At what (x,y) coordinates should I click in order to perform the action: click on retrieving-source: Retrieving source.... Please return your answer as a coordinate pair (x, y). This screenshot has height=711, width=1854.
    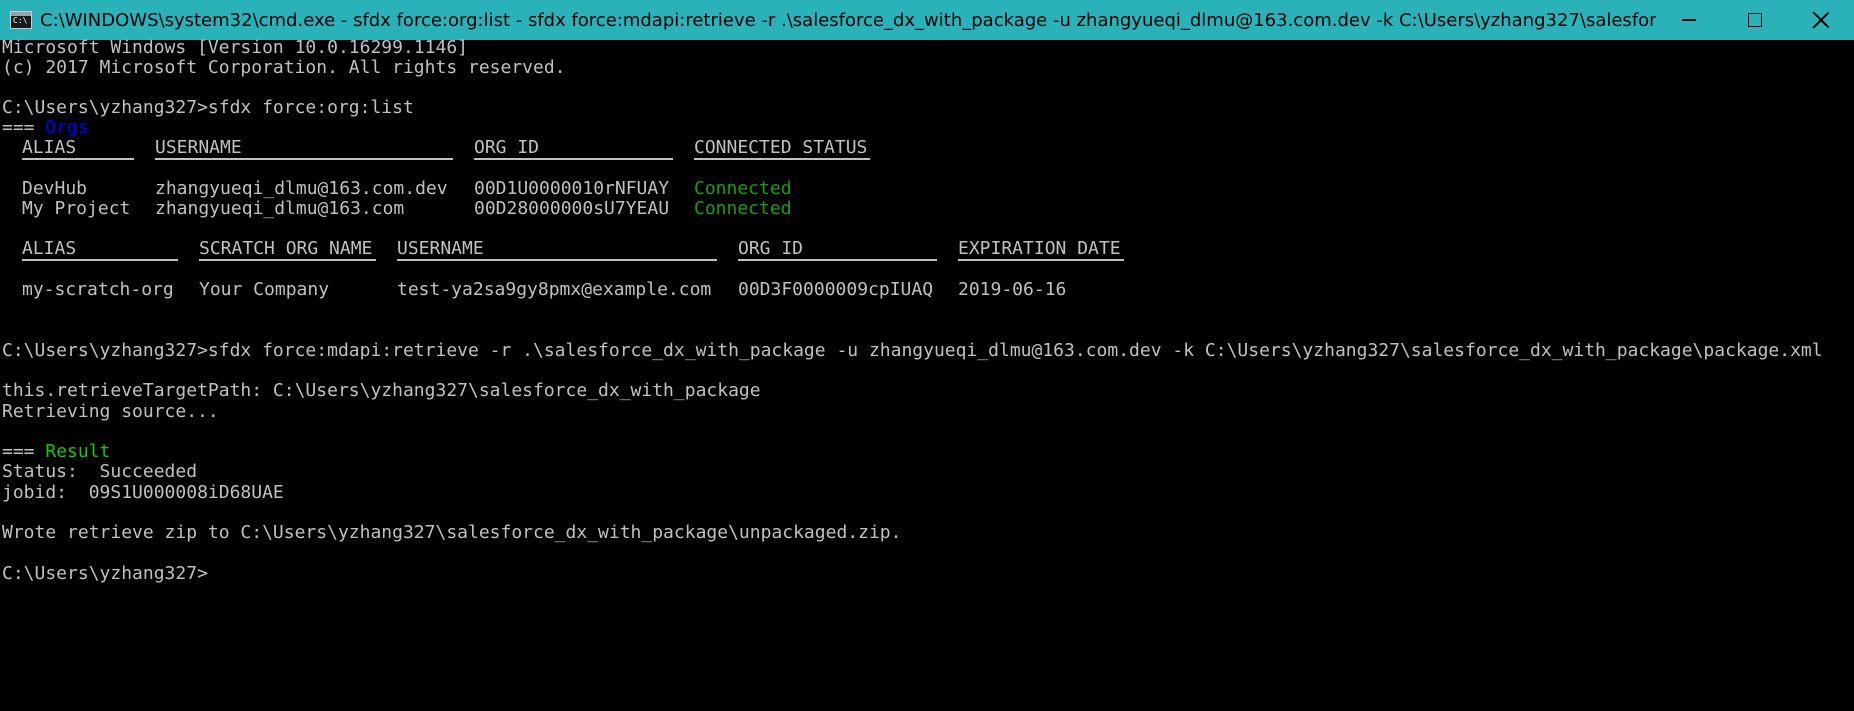
    Looking at the image, I should click on (110, 411).